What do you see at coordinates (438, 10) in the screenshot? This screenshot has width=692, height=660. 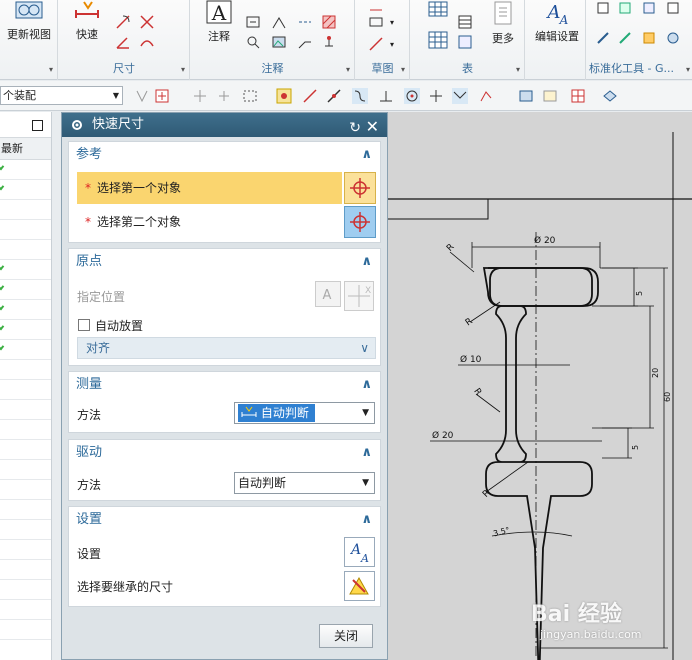 I see `table-icon` at bounding box center [438, 10].